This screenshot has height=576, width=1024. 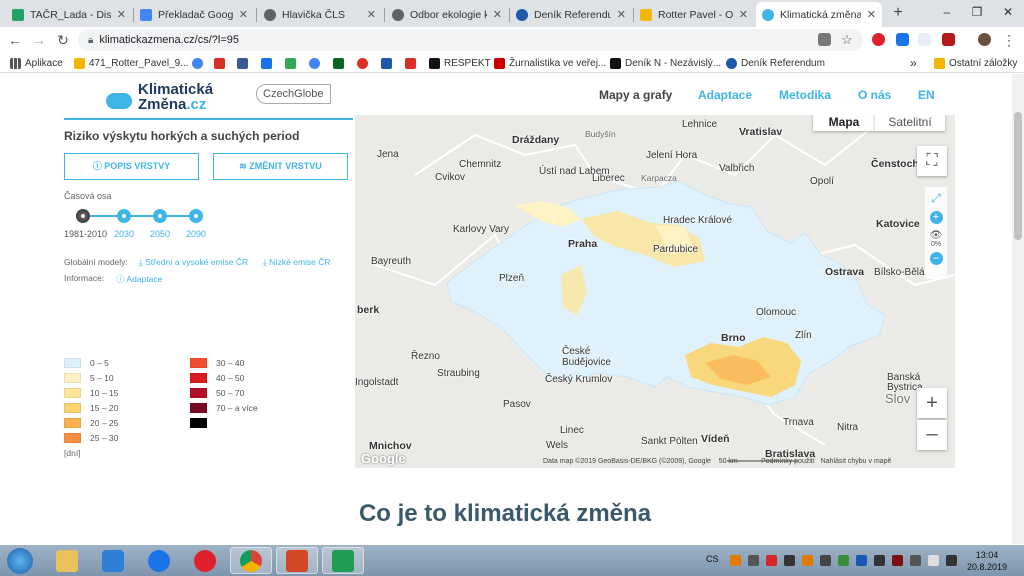 I want to click on plus-circle-icon: +, so click(x=936, y=217).